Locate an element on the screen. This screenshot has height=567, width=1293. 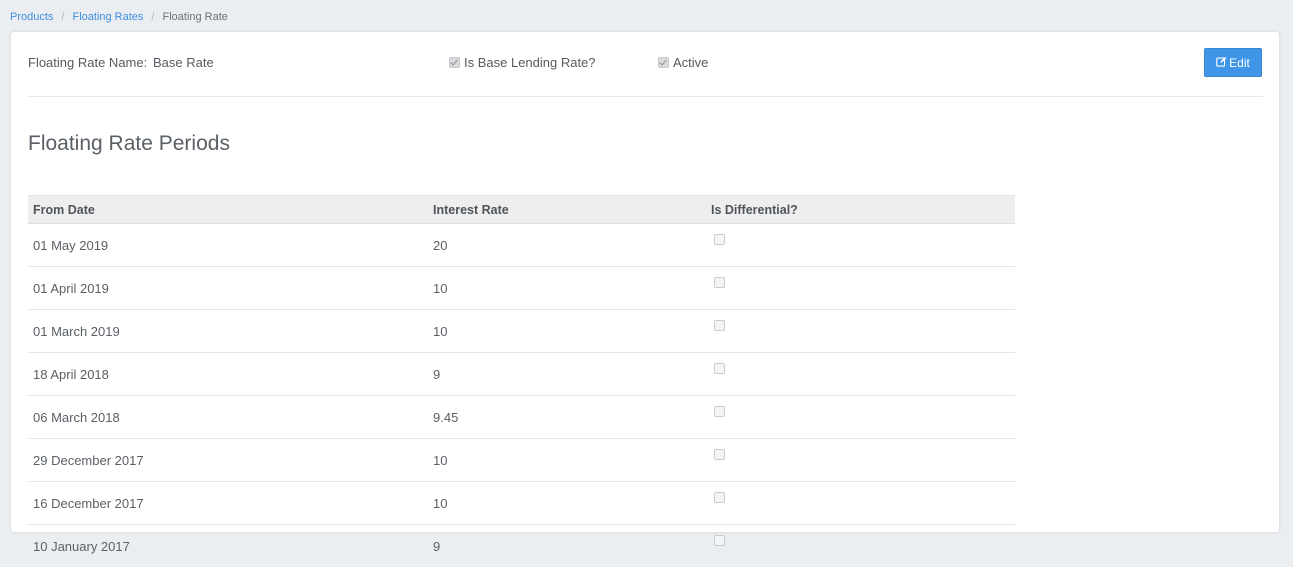
table-row: 16 December 2017 10 is located at coordinates (521, 503).